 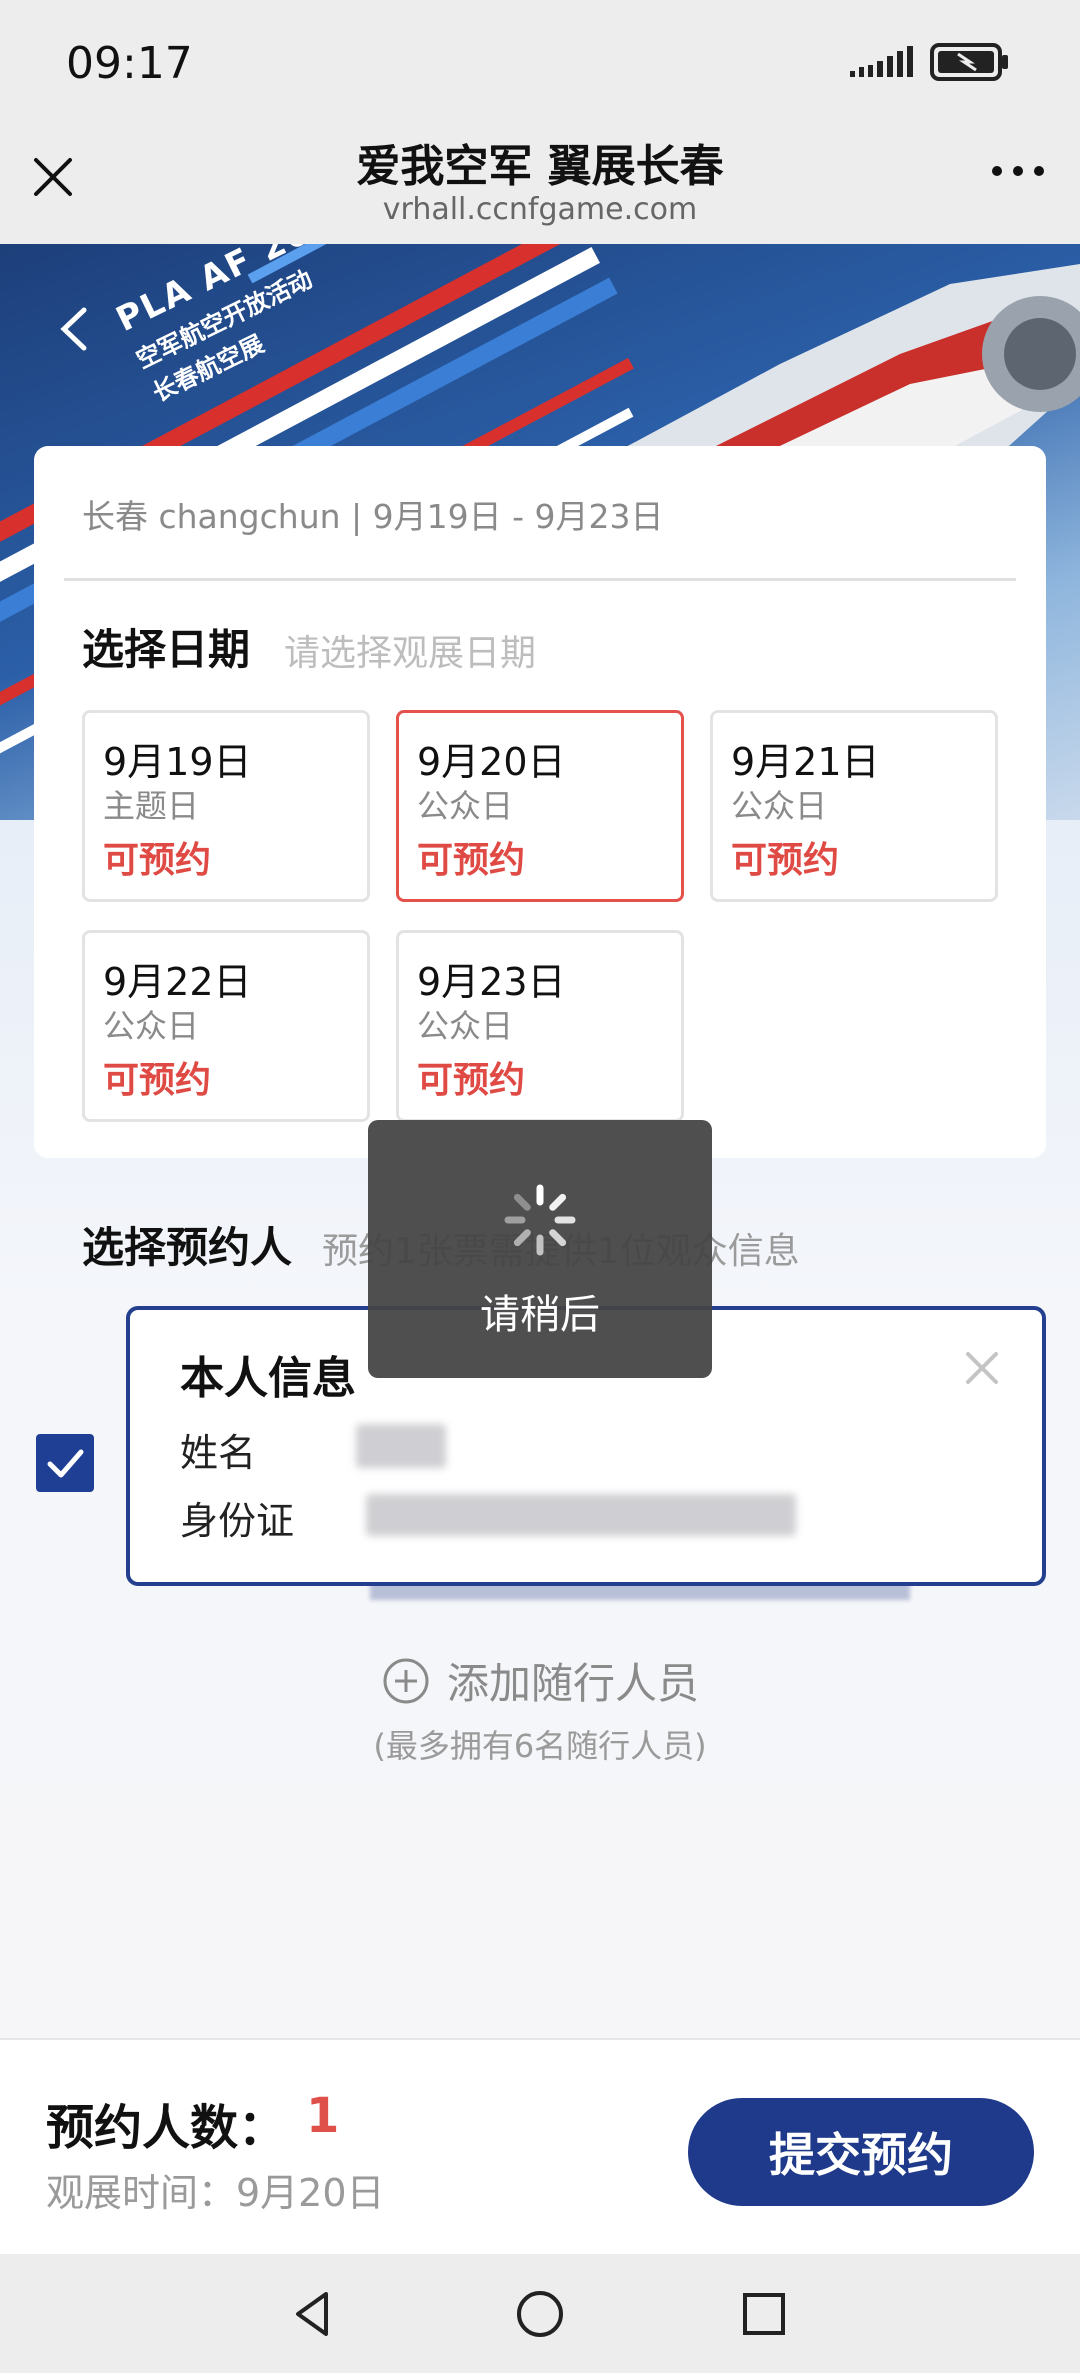 I want to click on loading-toast: 请稍后, so click(x=540, y=1249).